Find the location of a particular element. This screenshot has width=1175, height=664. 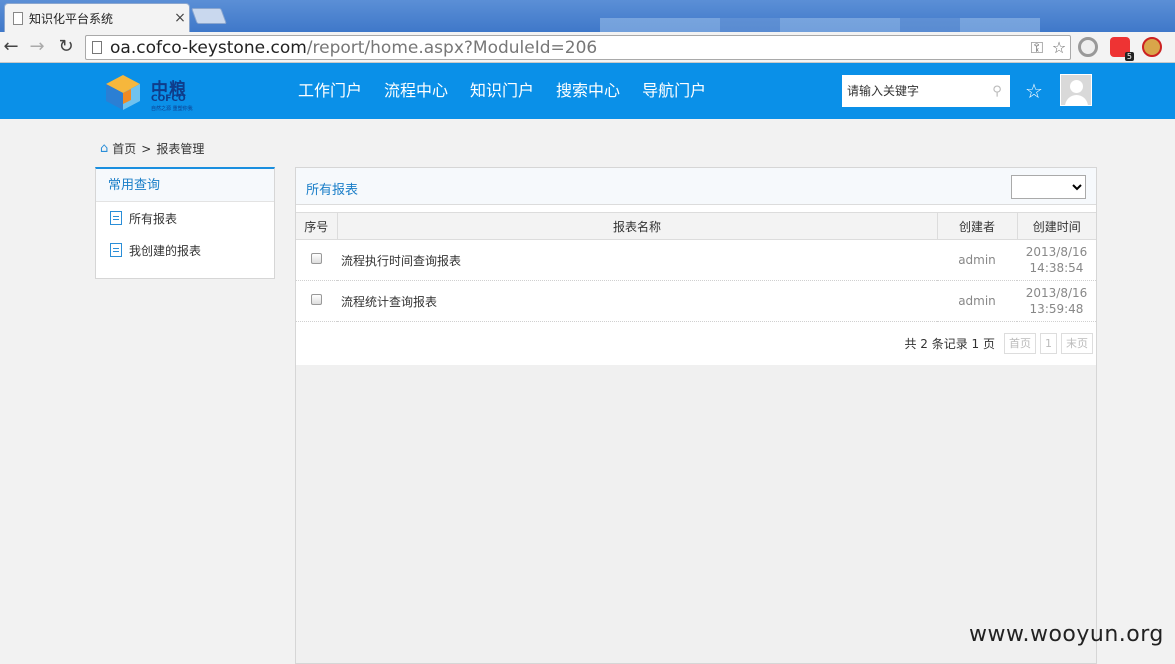

home-icon: ⌂ is located at coordinates (104, 148).